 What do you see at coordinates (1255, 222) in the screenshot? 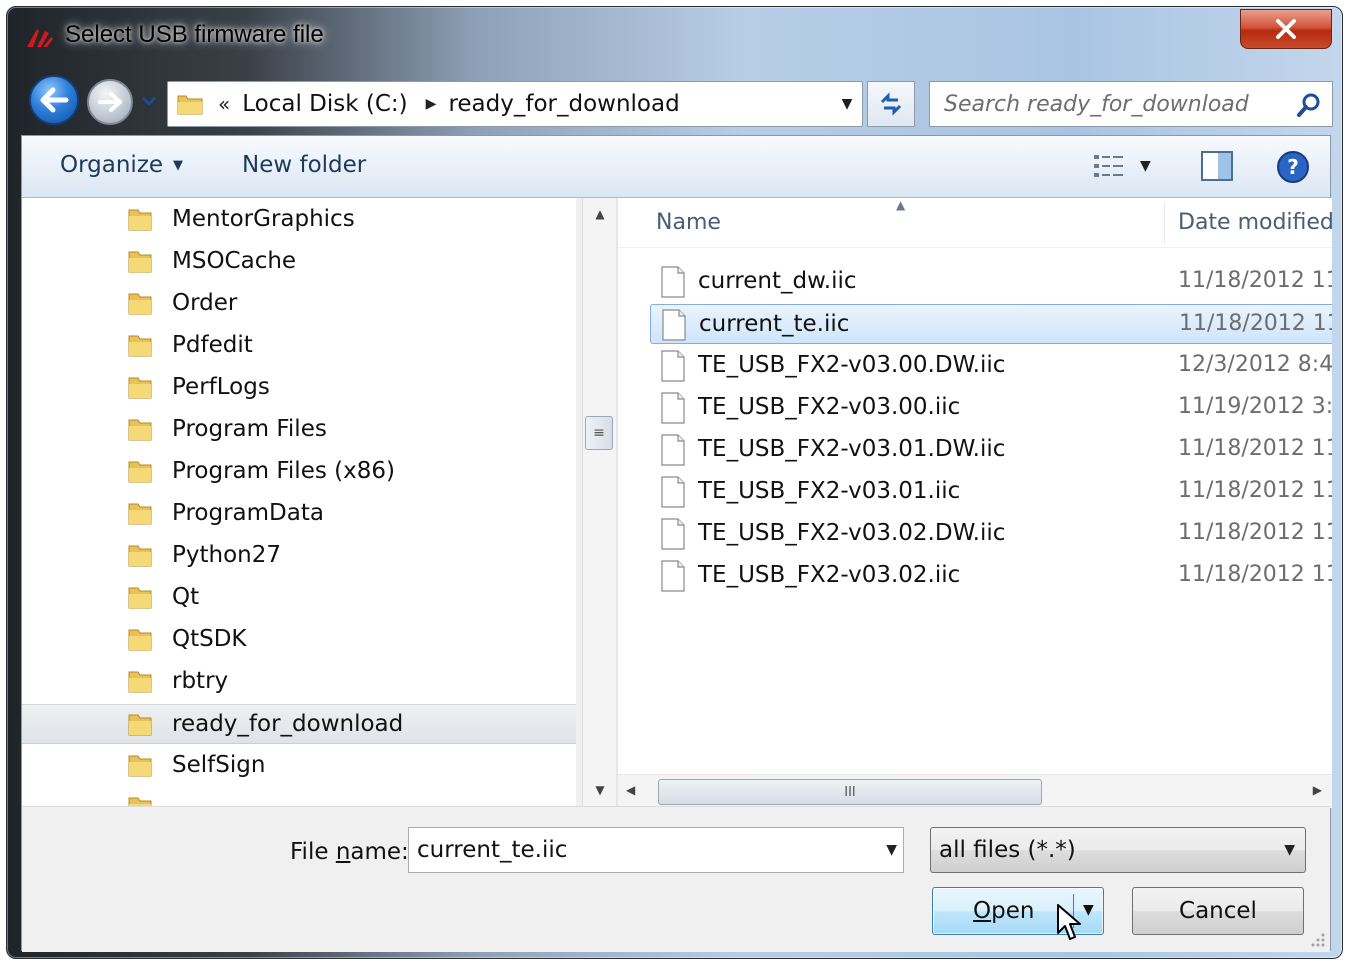
I see `column-header-date-modified: Date modified` at bounding box center [1255, 222].